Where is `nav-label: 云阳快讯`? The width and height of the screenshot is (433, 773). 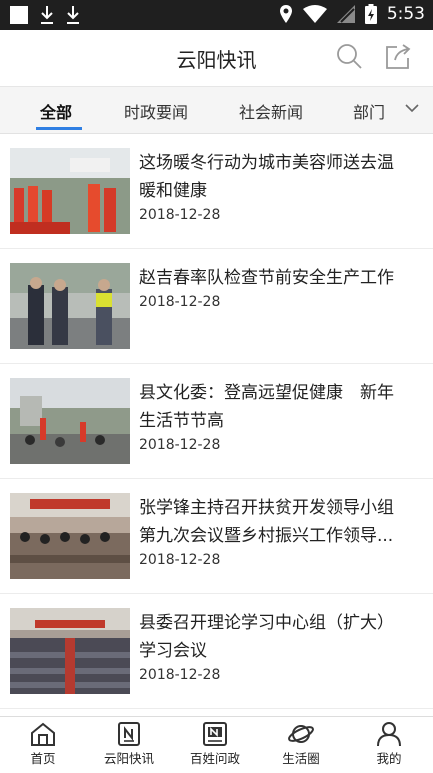 nav-label: 云阳快讯 is located at coordinates (128, 758).